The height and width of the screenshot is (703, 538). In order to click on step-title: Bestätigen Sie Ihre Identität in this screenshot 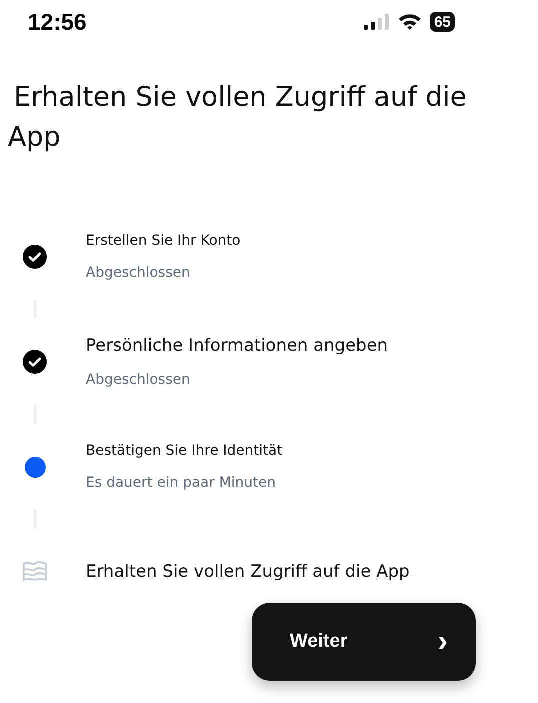, I will do `click(185, 451)`.